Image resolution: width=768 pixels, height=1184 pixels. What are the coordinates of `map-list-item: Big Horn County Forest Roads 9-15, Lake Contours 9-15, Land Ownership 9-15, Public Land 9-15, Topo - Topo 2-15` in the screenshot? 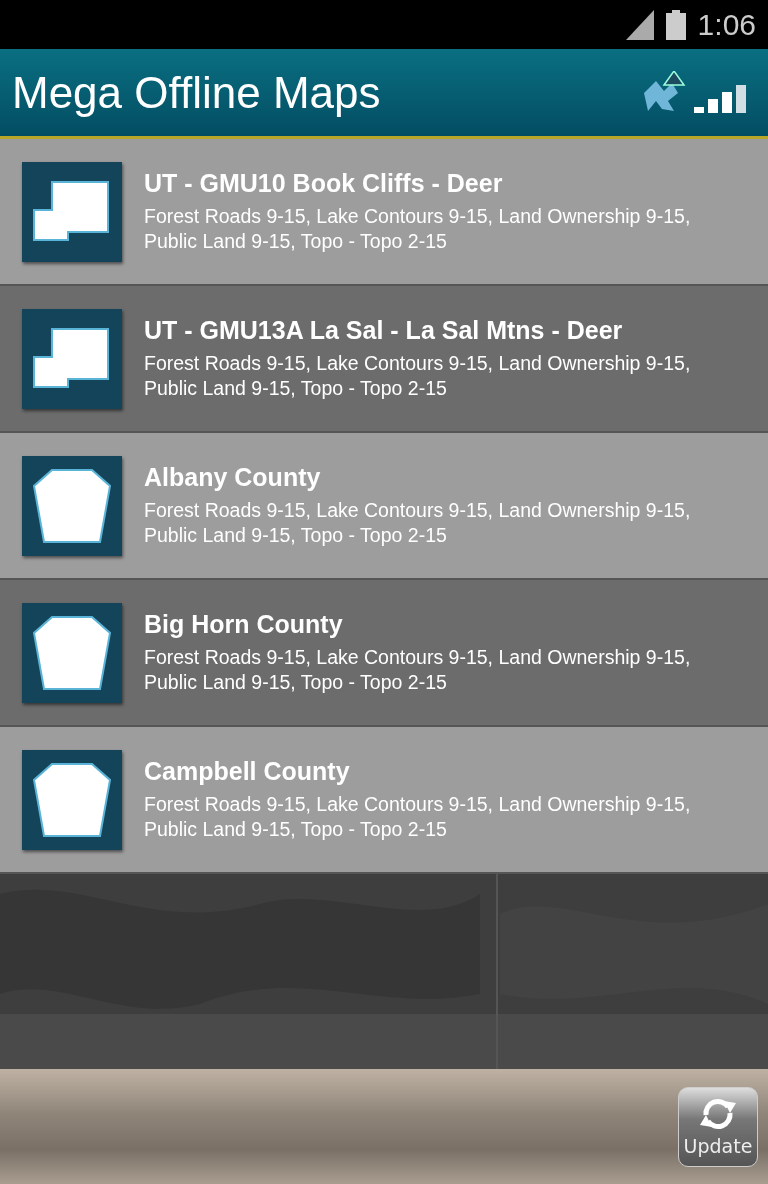 It's located at (384, 654).